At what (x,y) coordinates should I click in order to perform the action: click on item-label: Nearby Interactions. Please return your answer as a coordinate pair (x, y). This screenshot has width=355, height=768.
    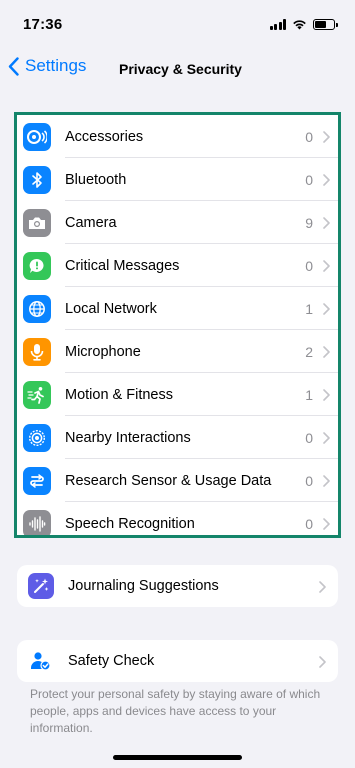
    Looking at the image, I should click on (128, 437).